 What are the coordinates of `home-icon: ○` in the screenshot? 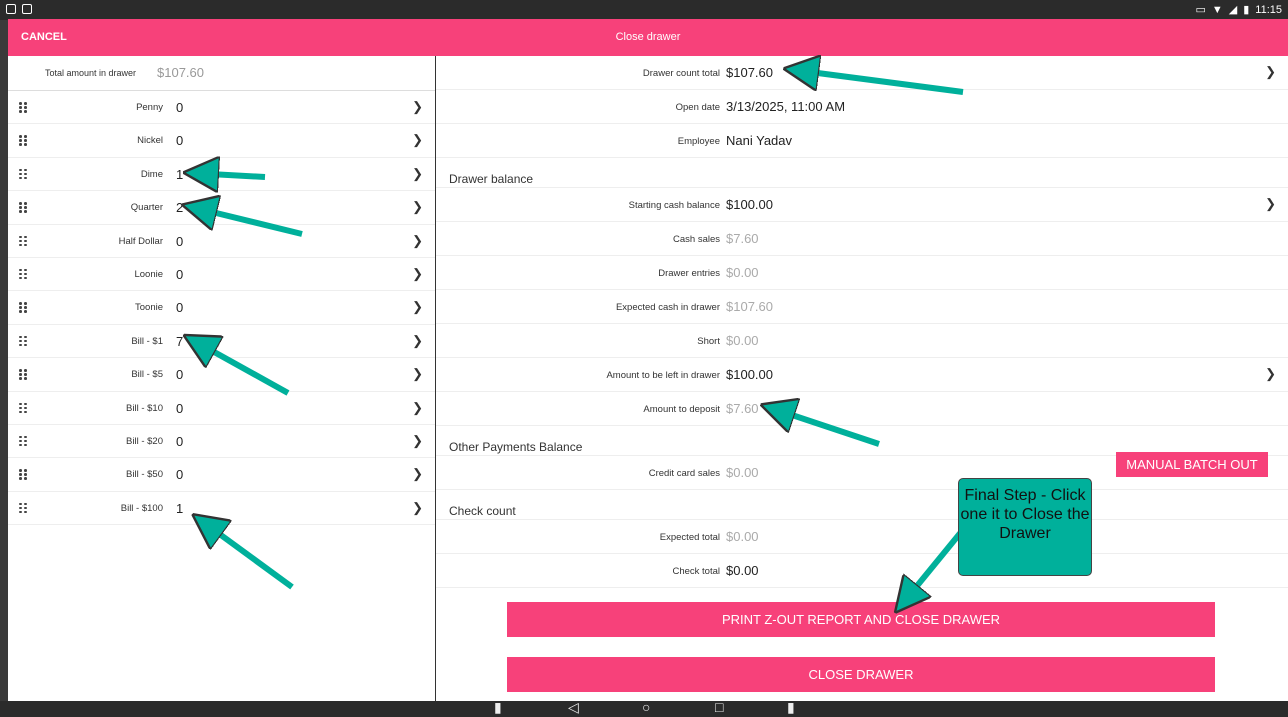 It's located at (646, 707).